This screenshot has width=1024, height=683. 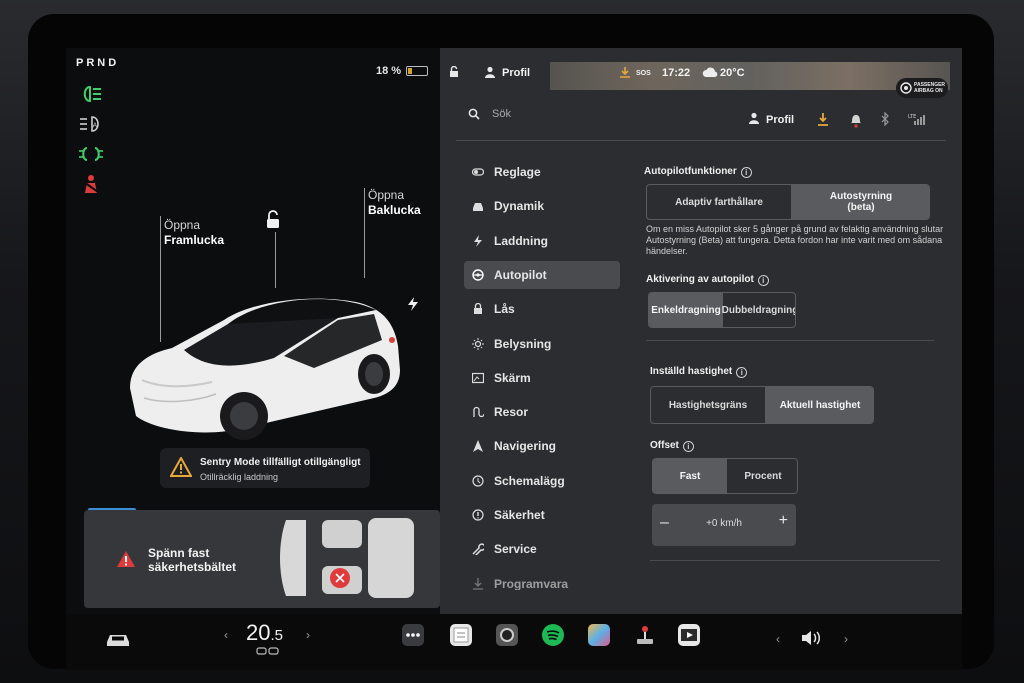 I want to click on theater-icon, so click(x=689, y=635).